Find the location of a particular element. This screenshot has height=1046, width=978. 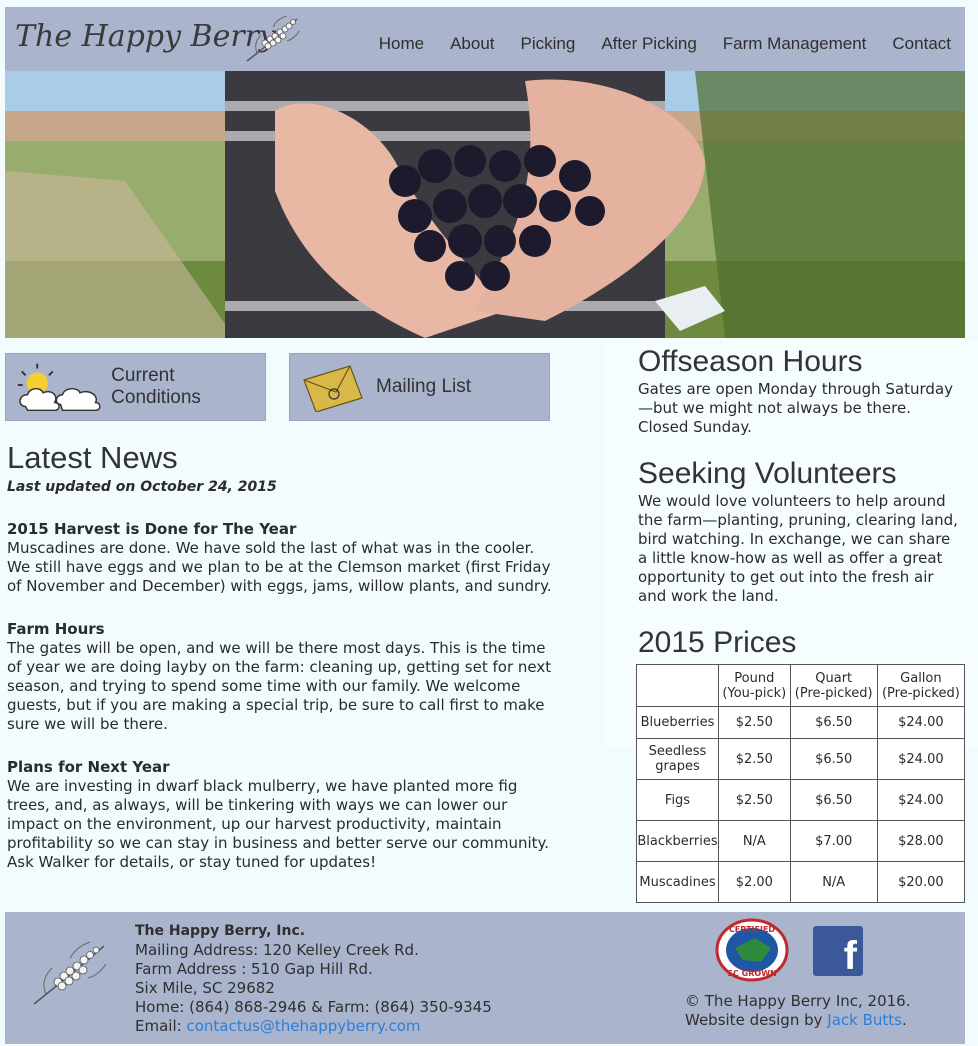

current-conditions-label: Current Conditions is located at coordinates (156, 386).